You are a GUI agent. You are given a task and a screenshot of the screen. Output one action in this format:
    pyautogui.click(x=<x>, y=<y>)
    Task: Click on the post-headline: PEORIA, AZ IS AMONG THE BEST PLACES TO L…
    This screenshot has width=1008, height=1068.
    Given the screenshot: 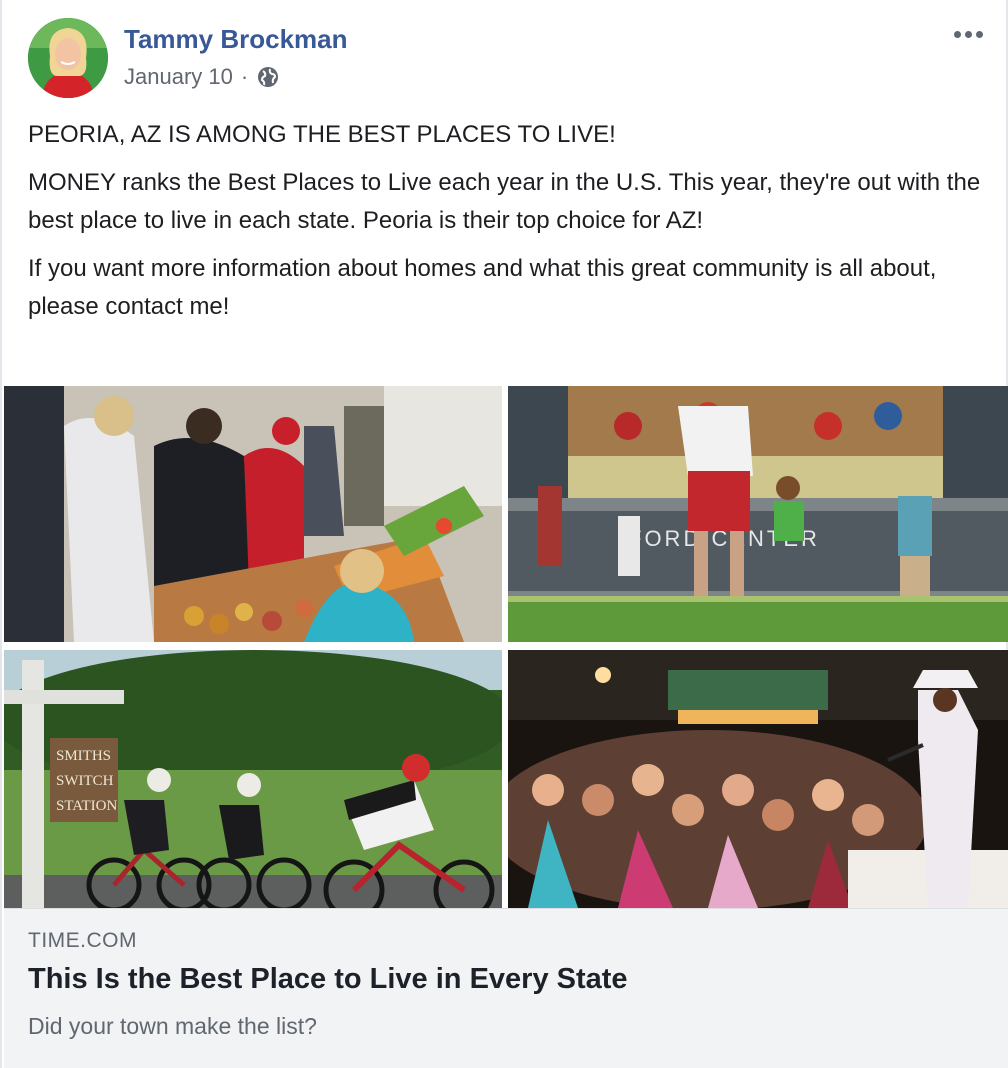 What is the action you would take?
    pyautogui.click(x=322, y=134)
    